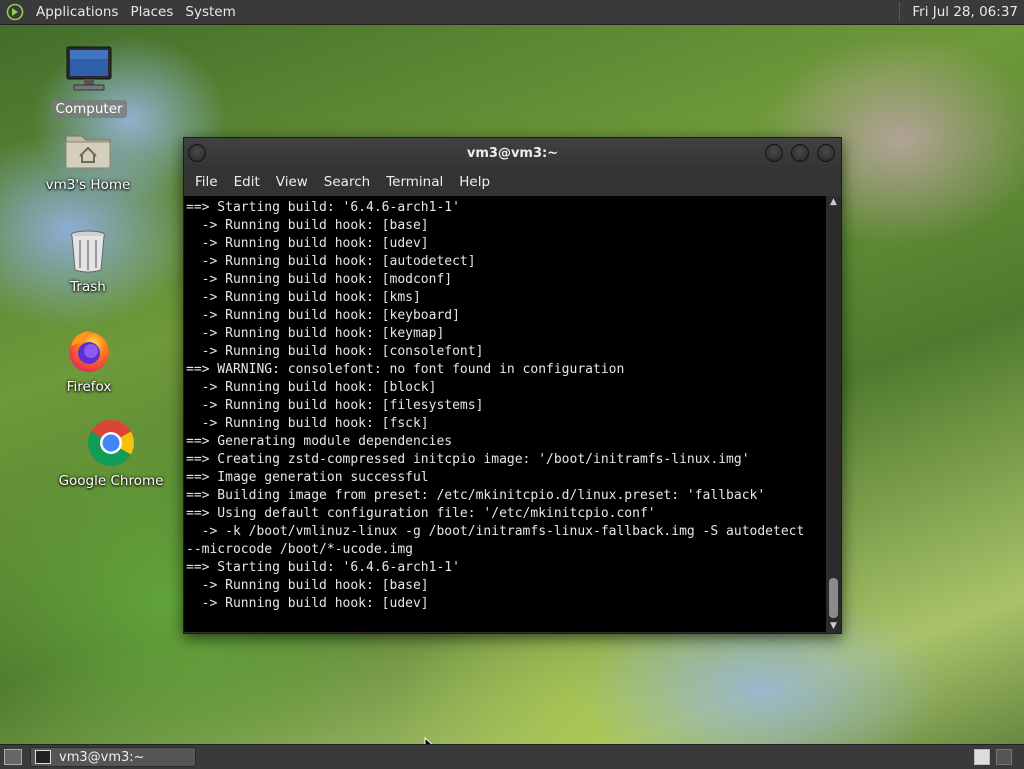 Image resolution: width=1024 pixels, height=769 pixels. I want to click on window-titlebar: vm3@vm3:~, so click(512, 153).